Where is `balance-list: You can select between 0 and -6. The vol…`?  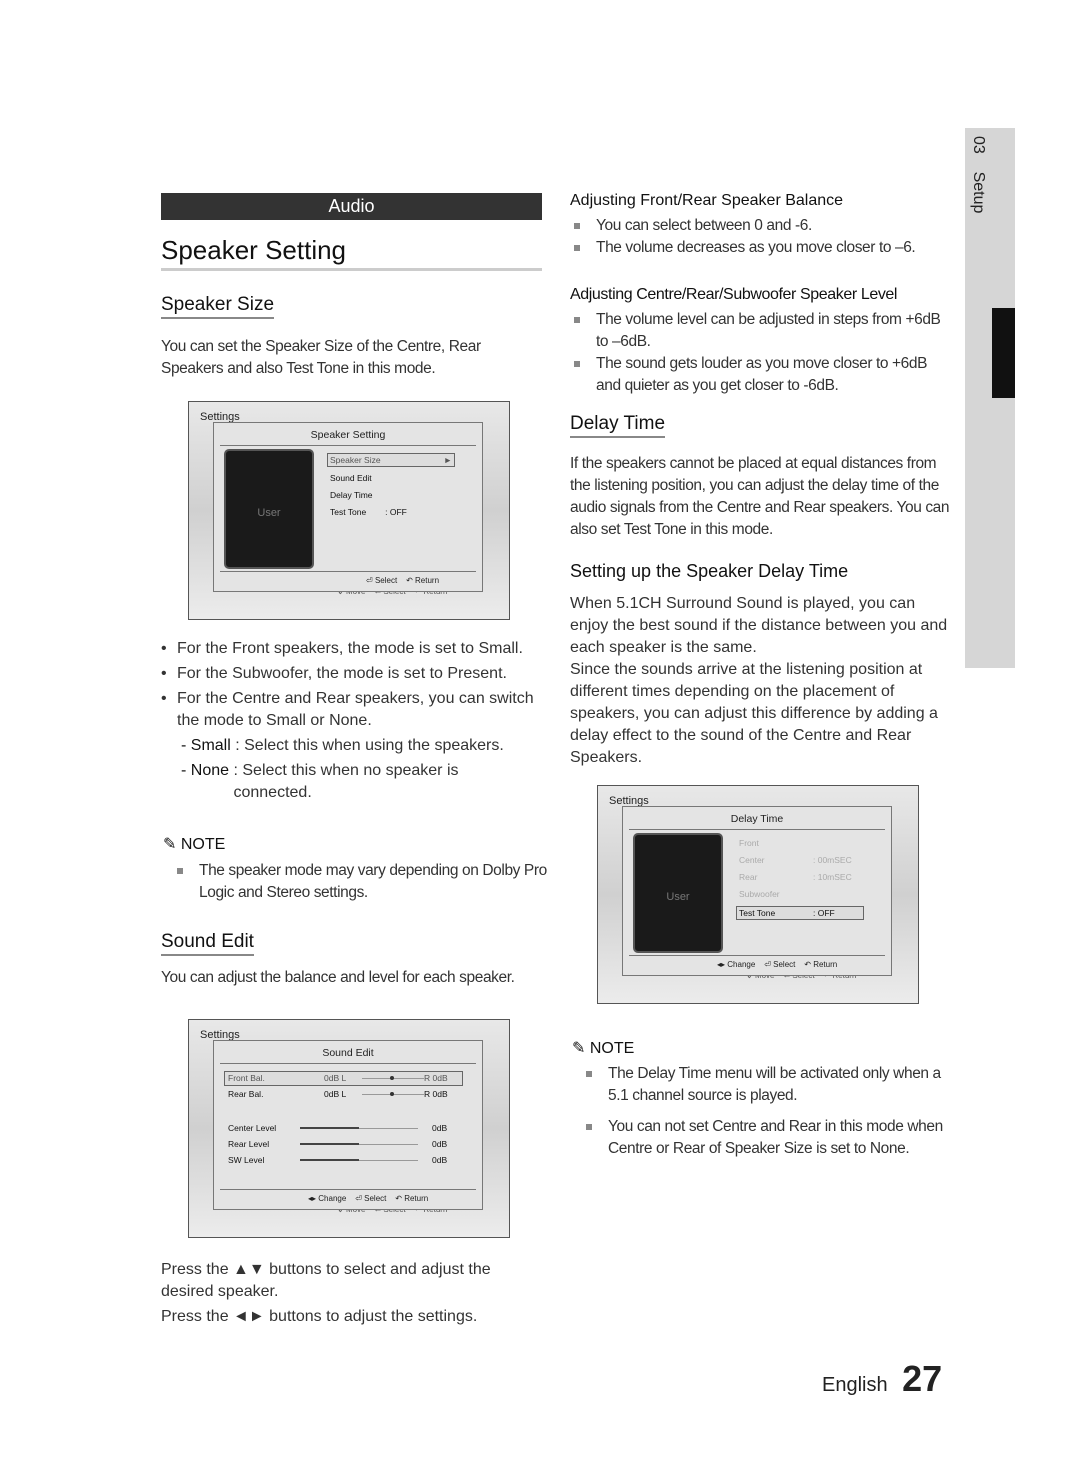 balance-list: You can select between 0 and -6. The vol… is located at coordinates (762, 237).